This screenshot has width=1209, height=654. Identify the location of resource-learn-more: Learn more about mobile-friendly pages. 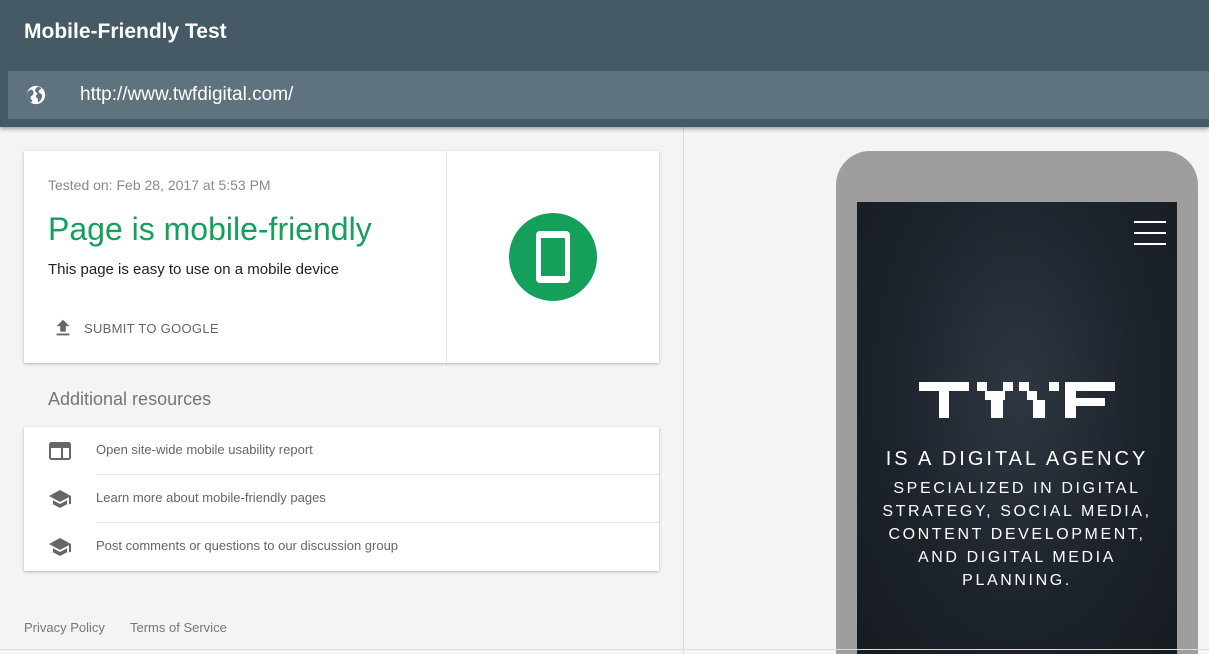
(341, 499).